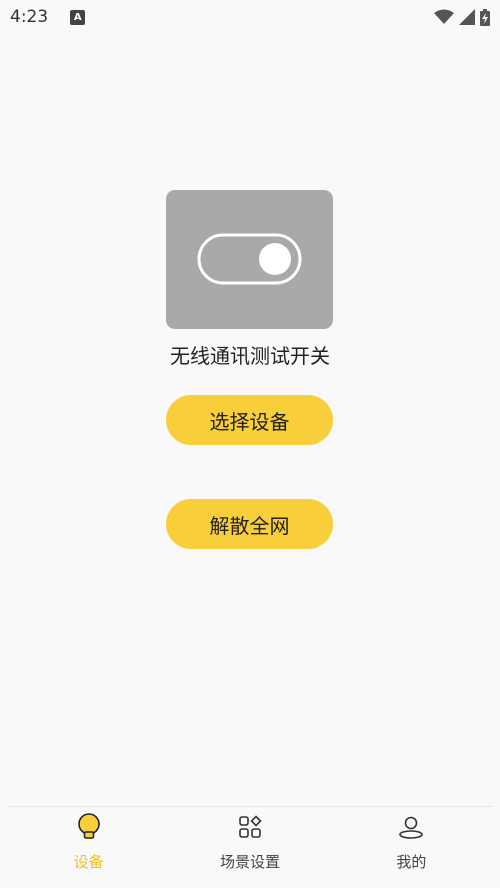 The image size is (500, 888). What do you see at coordinates (88, 847) in the screenshot?
I see `tab-devices: 设备` at bounding box center [88, 847].